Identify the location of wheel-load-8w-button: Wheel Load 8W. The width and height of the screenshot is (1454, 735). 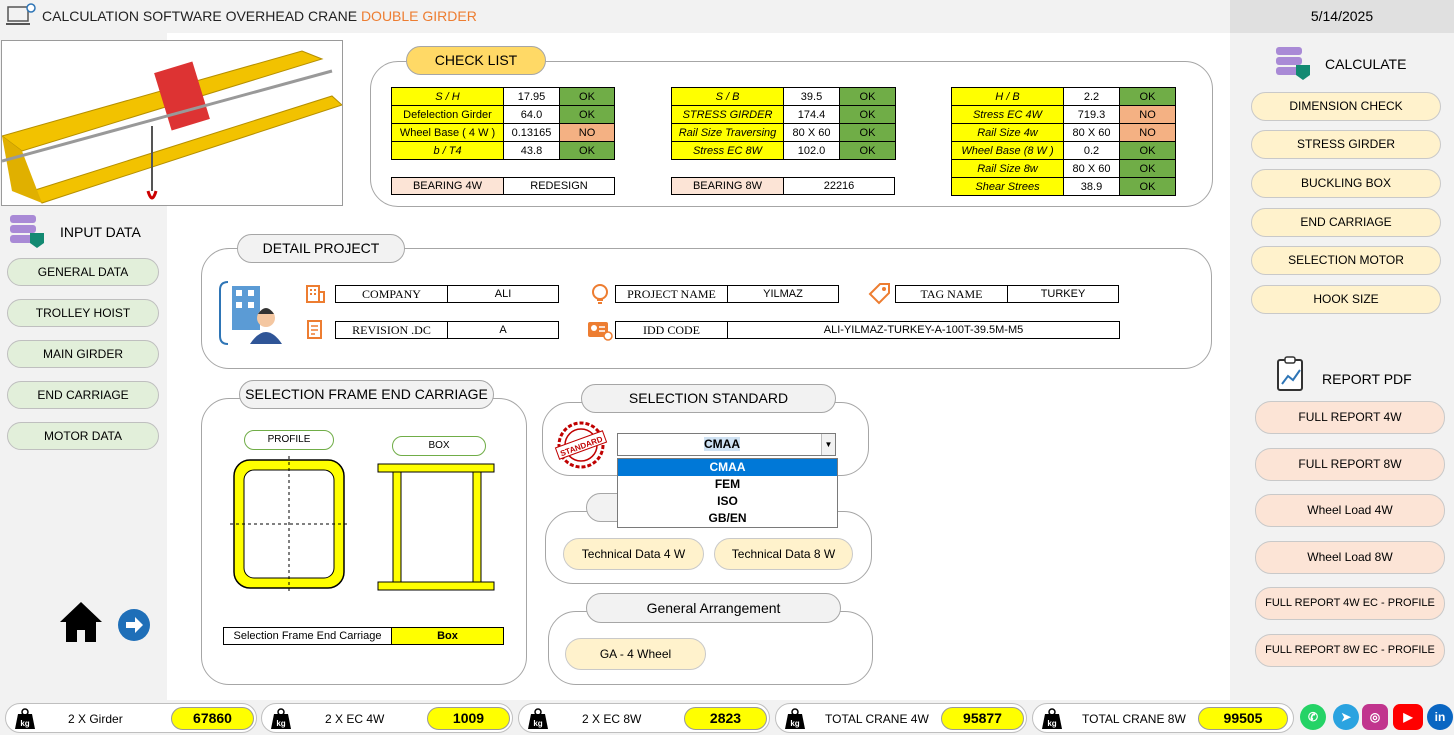
(1350, 557).